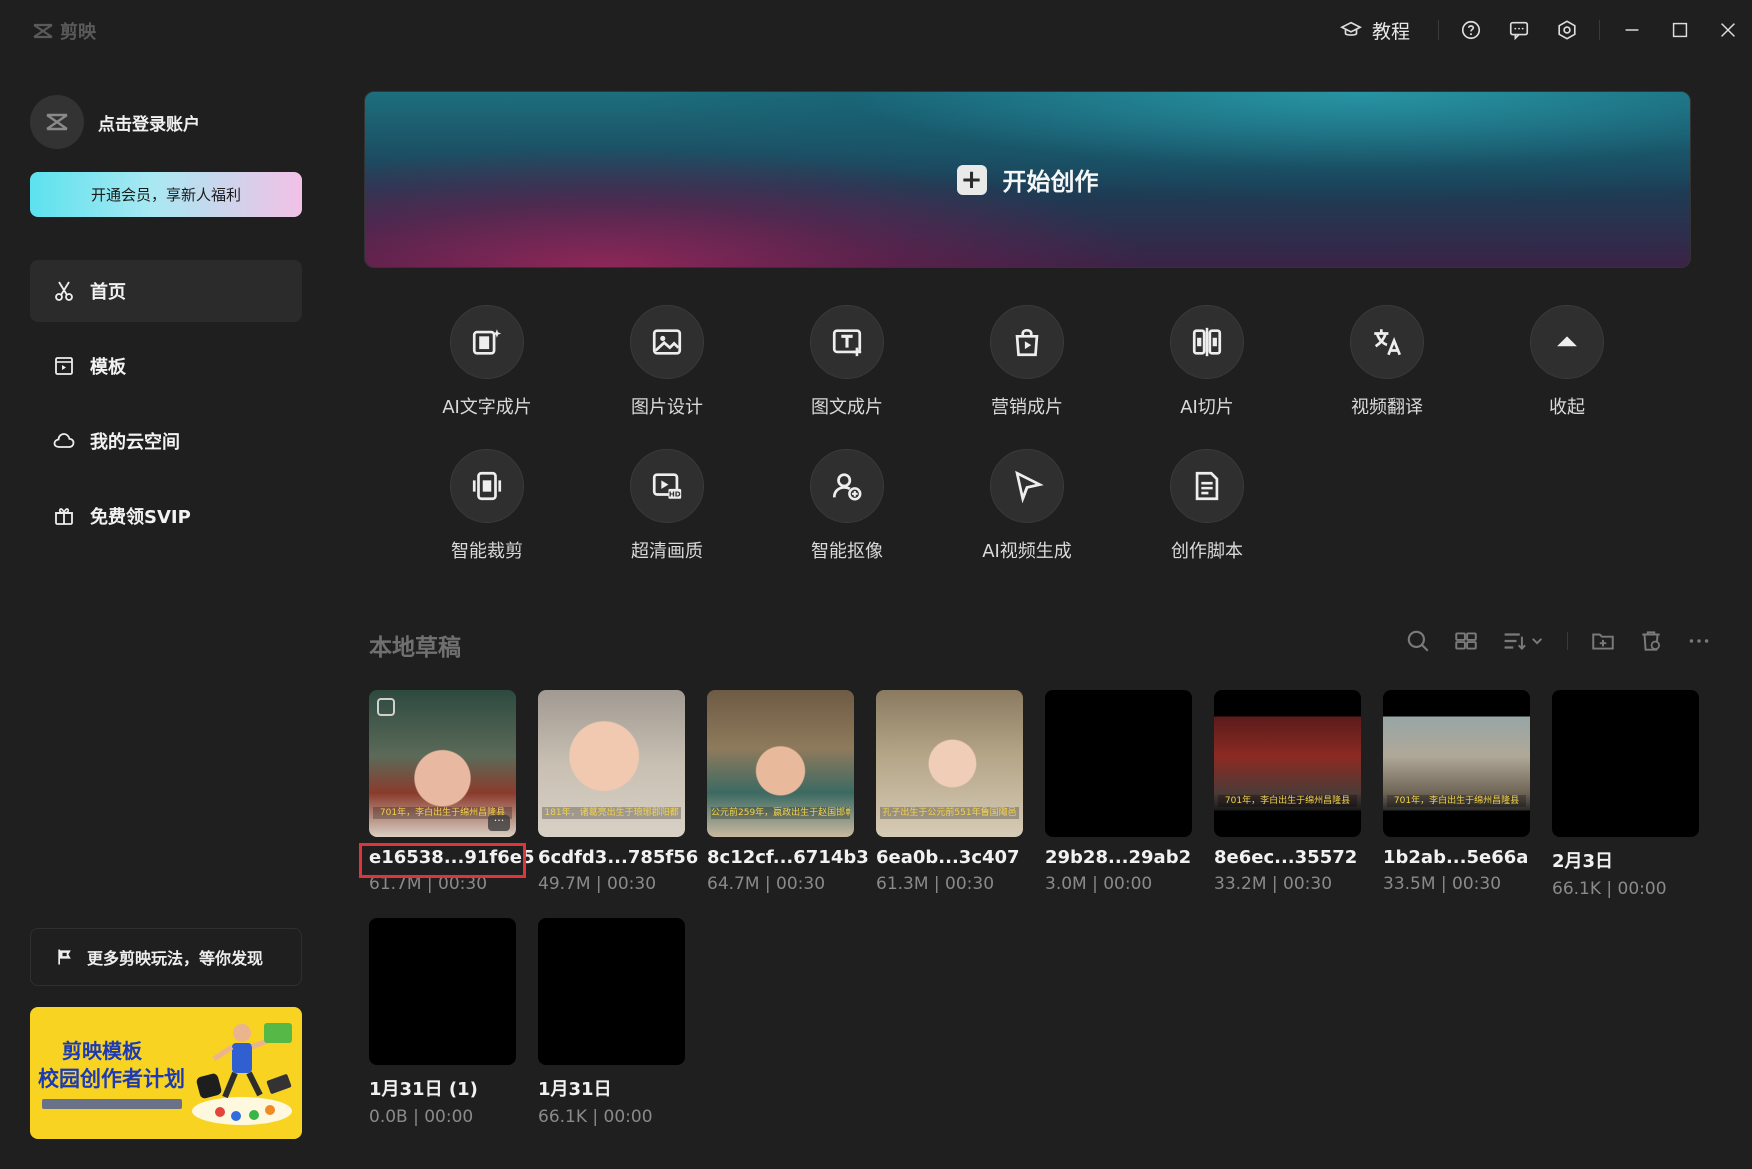 The width and height of the screenshot is (1752, 1169). What do you see at coordinates (1207, 342) in the screenshot?
I see `ai-slice-icon` at bounding box center [1207, 342].